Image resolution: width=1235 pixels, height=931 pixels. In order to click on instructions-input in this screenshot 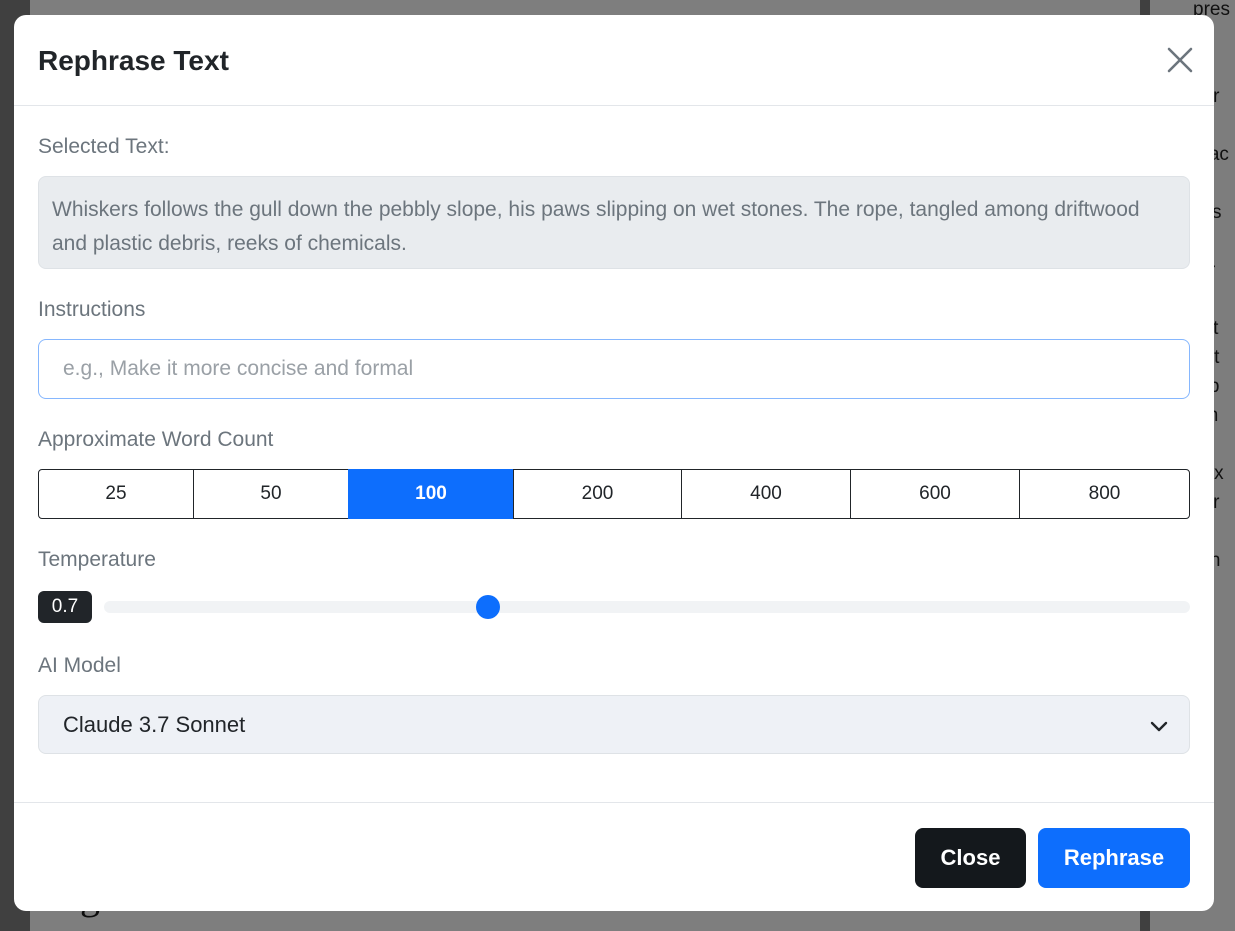, I will do `click(614, 369)`.